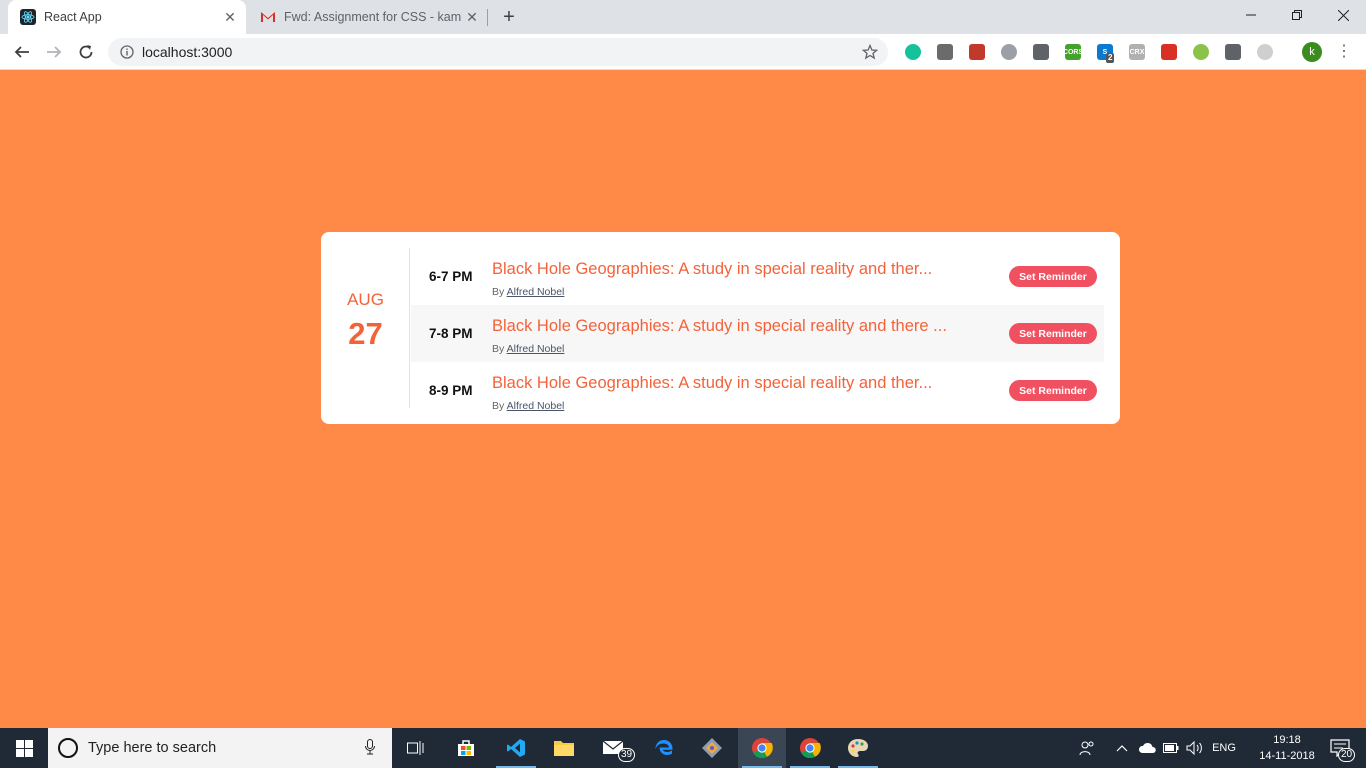 The height and width of the screenshot is (768, 1366). I want to click on palette-icon, so click(858, 748).